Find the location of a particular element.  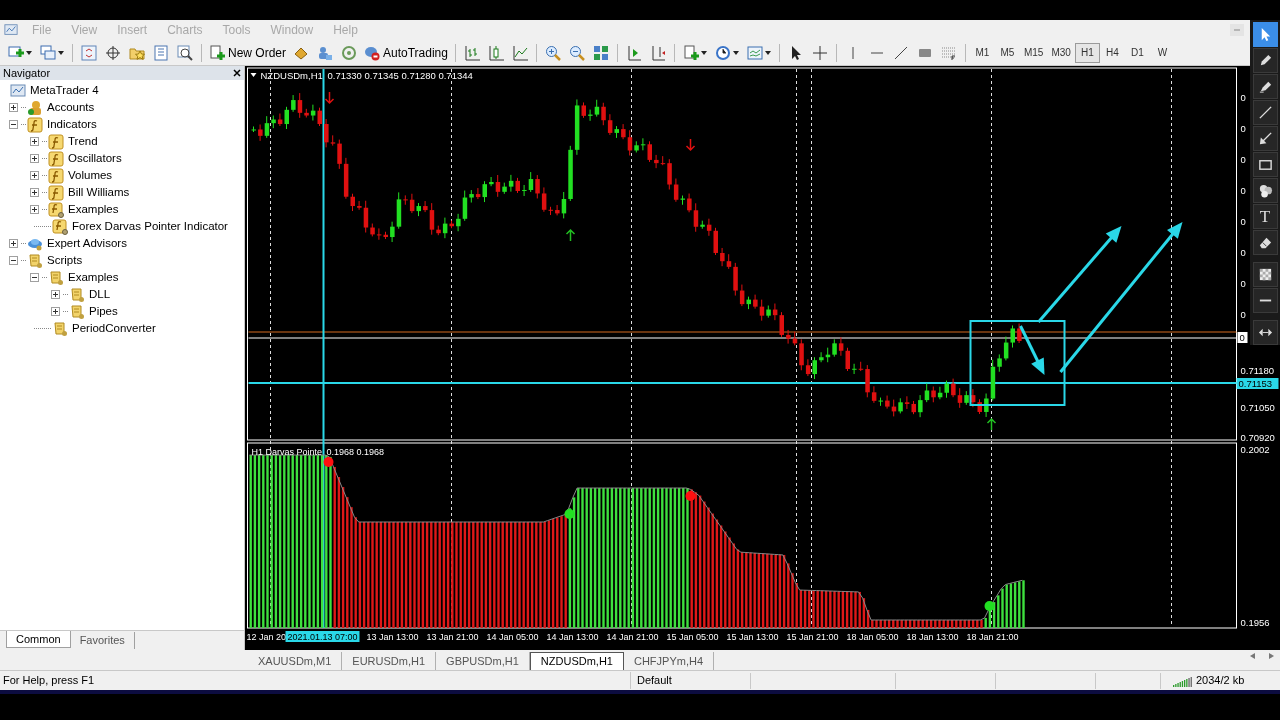

scale-label: 0.2002 is located at coordinates (1255, 449).